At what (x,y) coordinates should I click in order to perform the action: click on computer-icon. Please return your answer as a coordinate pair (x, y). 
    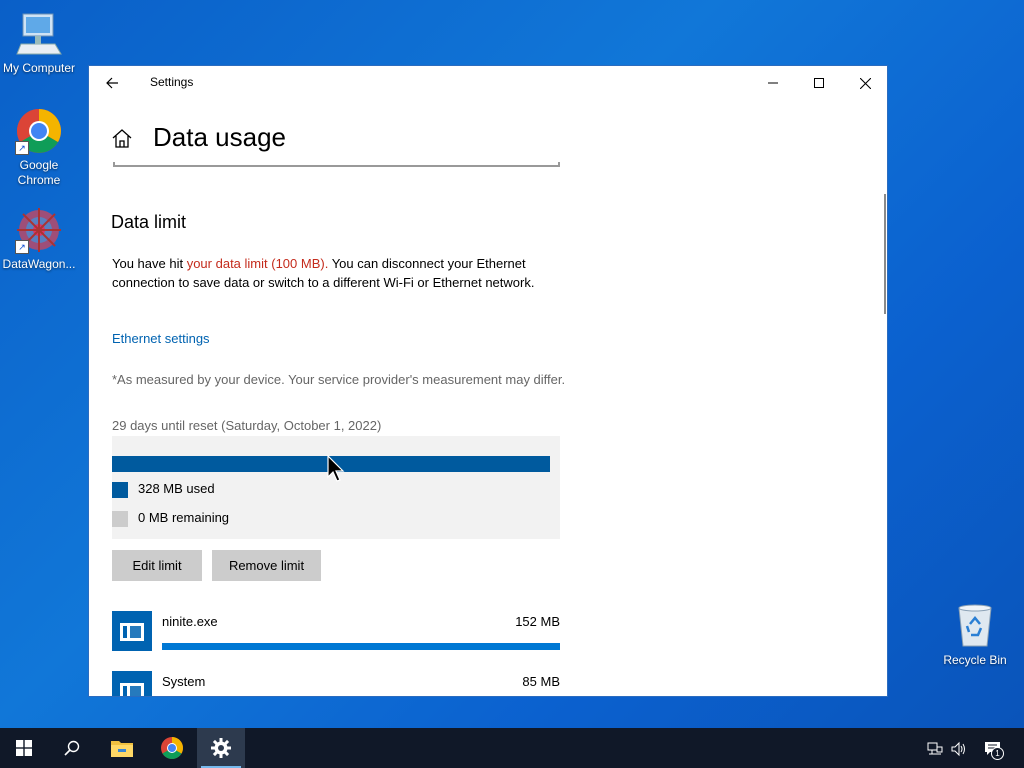
    Looking at the image, I should click on (39, 34).